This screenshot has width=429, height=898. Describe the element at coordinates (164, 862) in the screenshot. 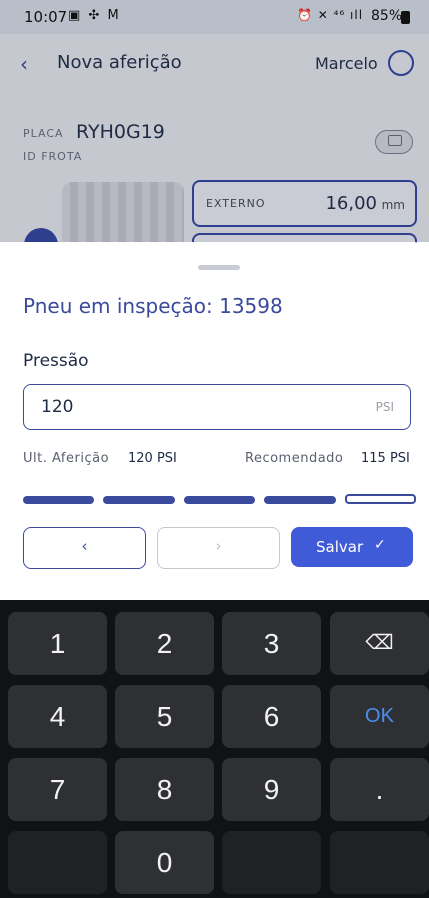

I see `key-0: 0` at that location.